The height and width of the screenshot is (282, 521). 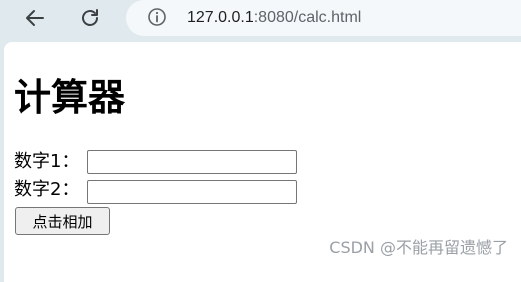 I want to click on browser-toolbar: 127.0.0.1:8080/calc.html, so click(x=260, y=19).